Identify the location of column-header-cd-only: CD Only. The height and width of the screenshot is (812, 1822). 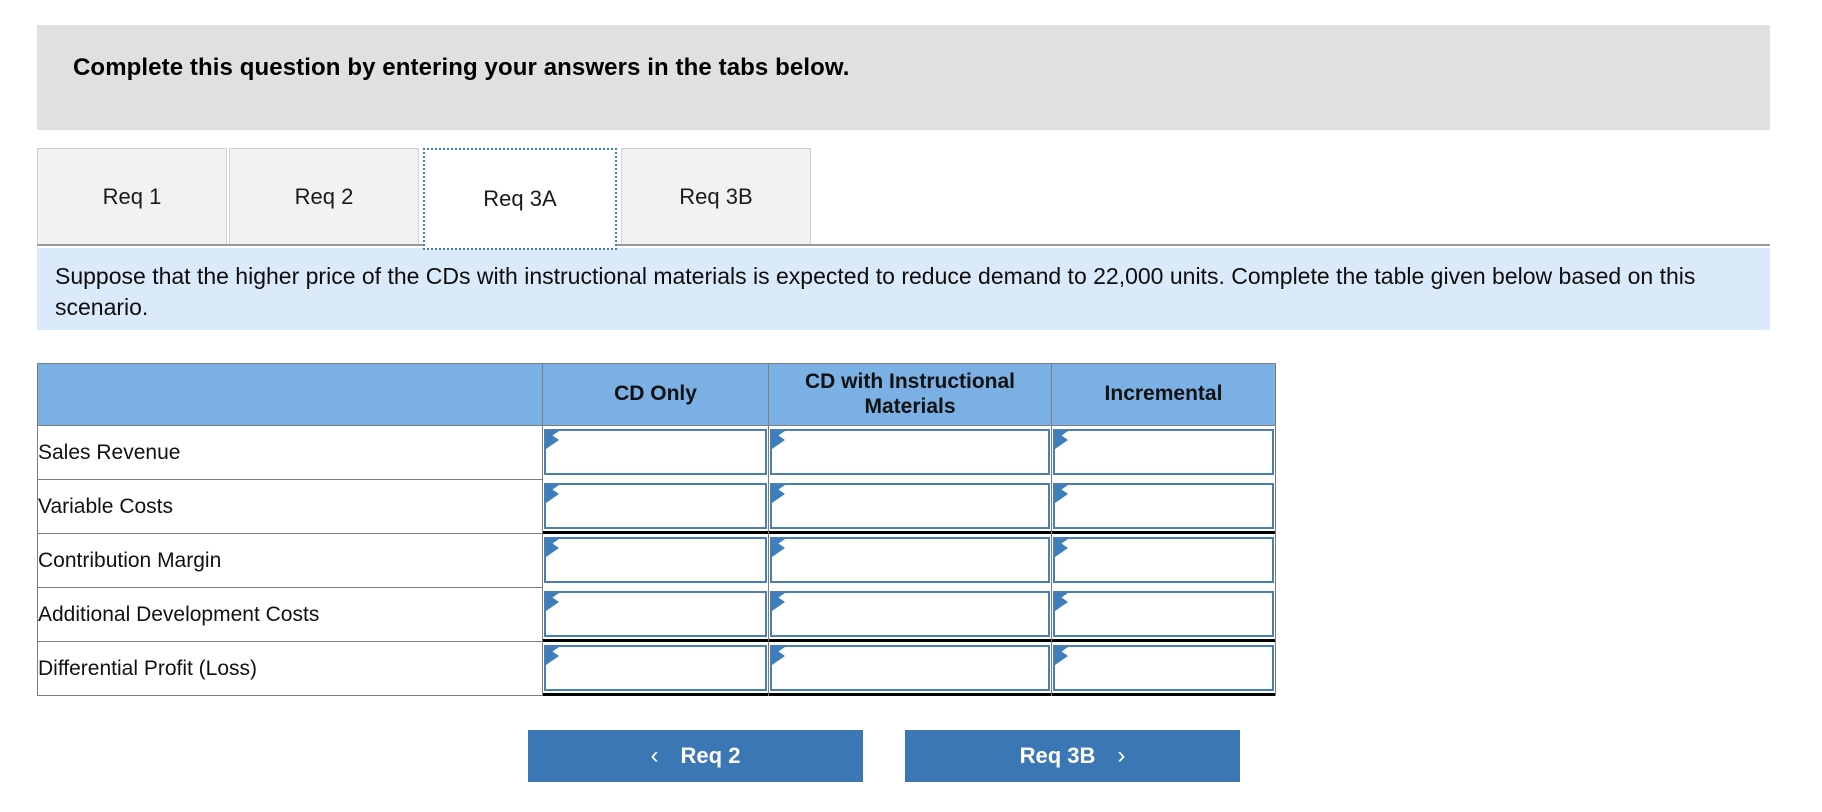
(655, 394).